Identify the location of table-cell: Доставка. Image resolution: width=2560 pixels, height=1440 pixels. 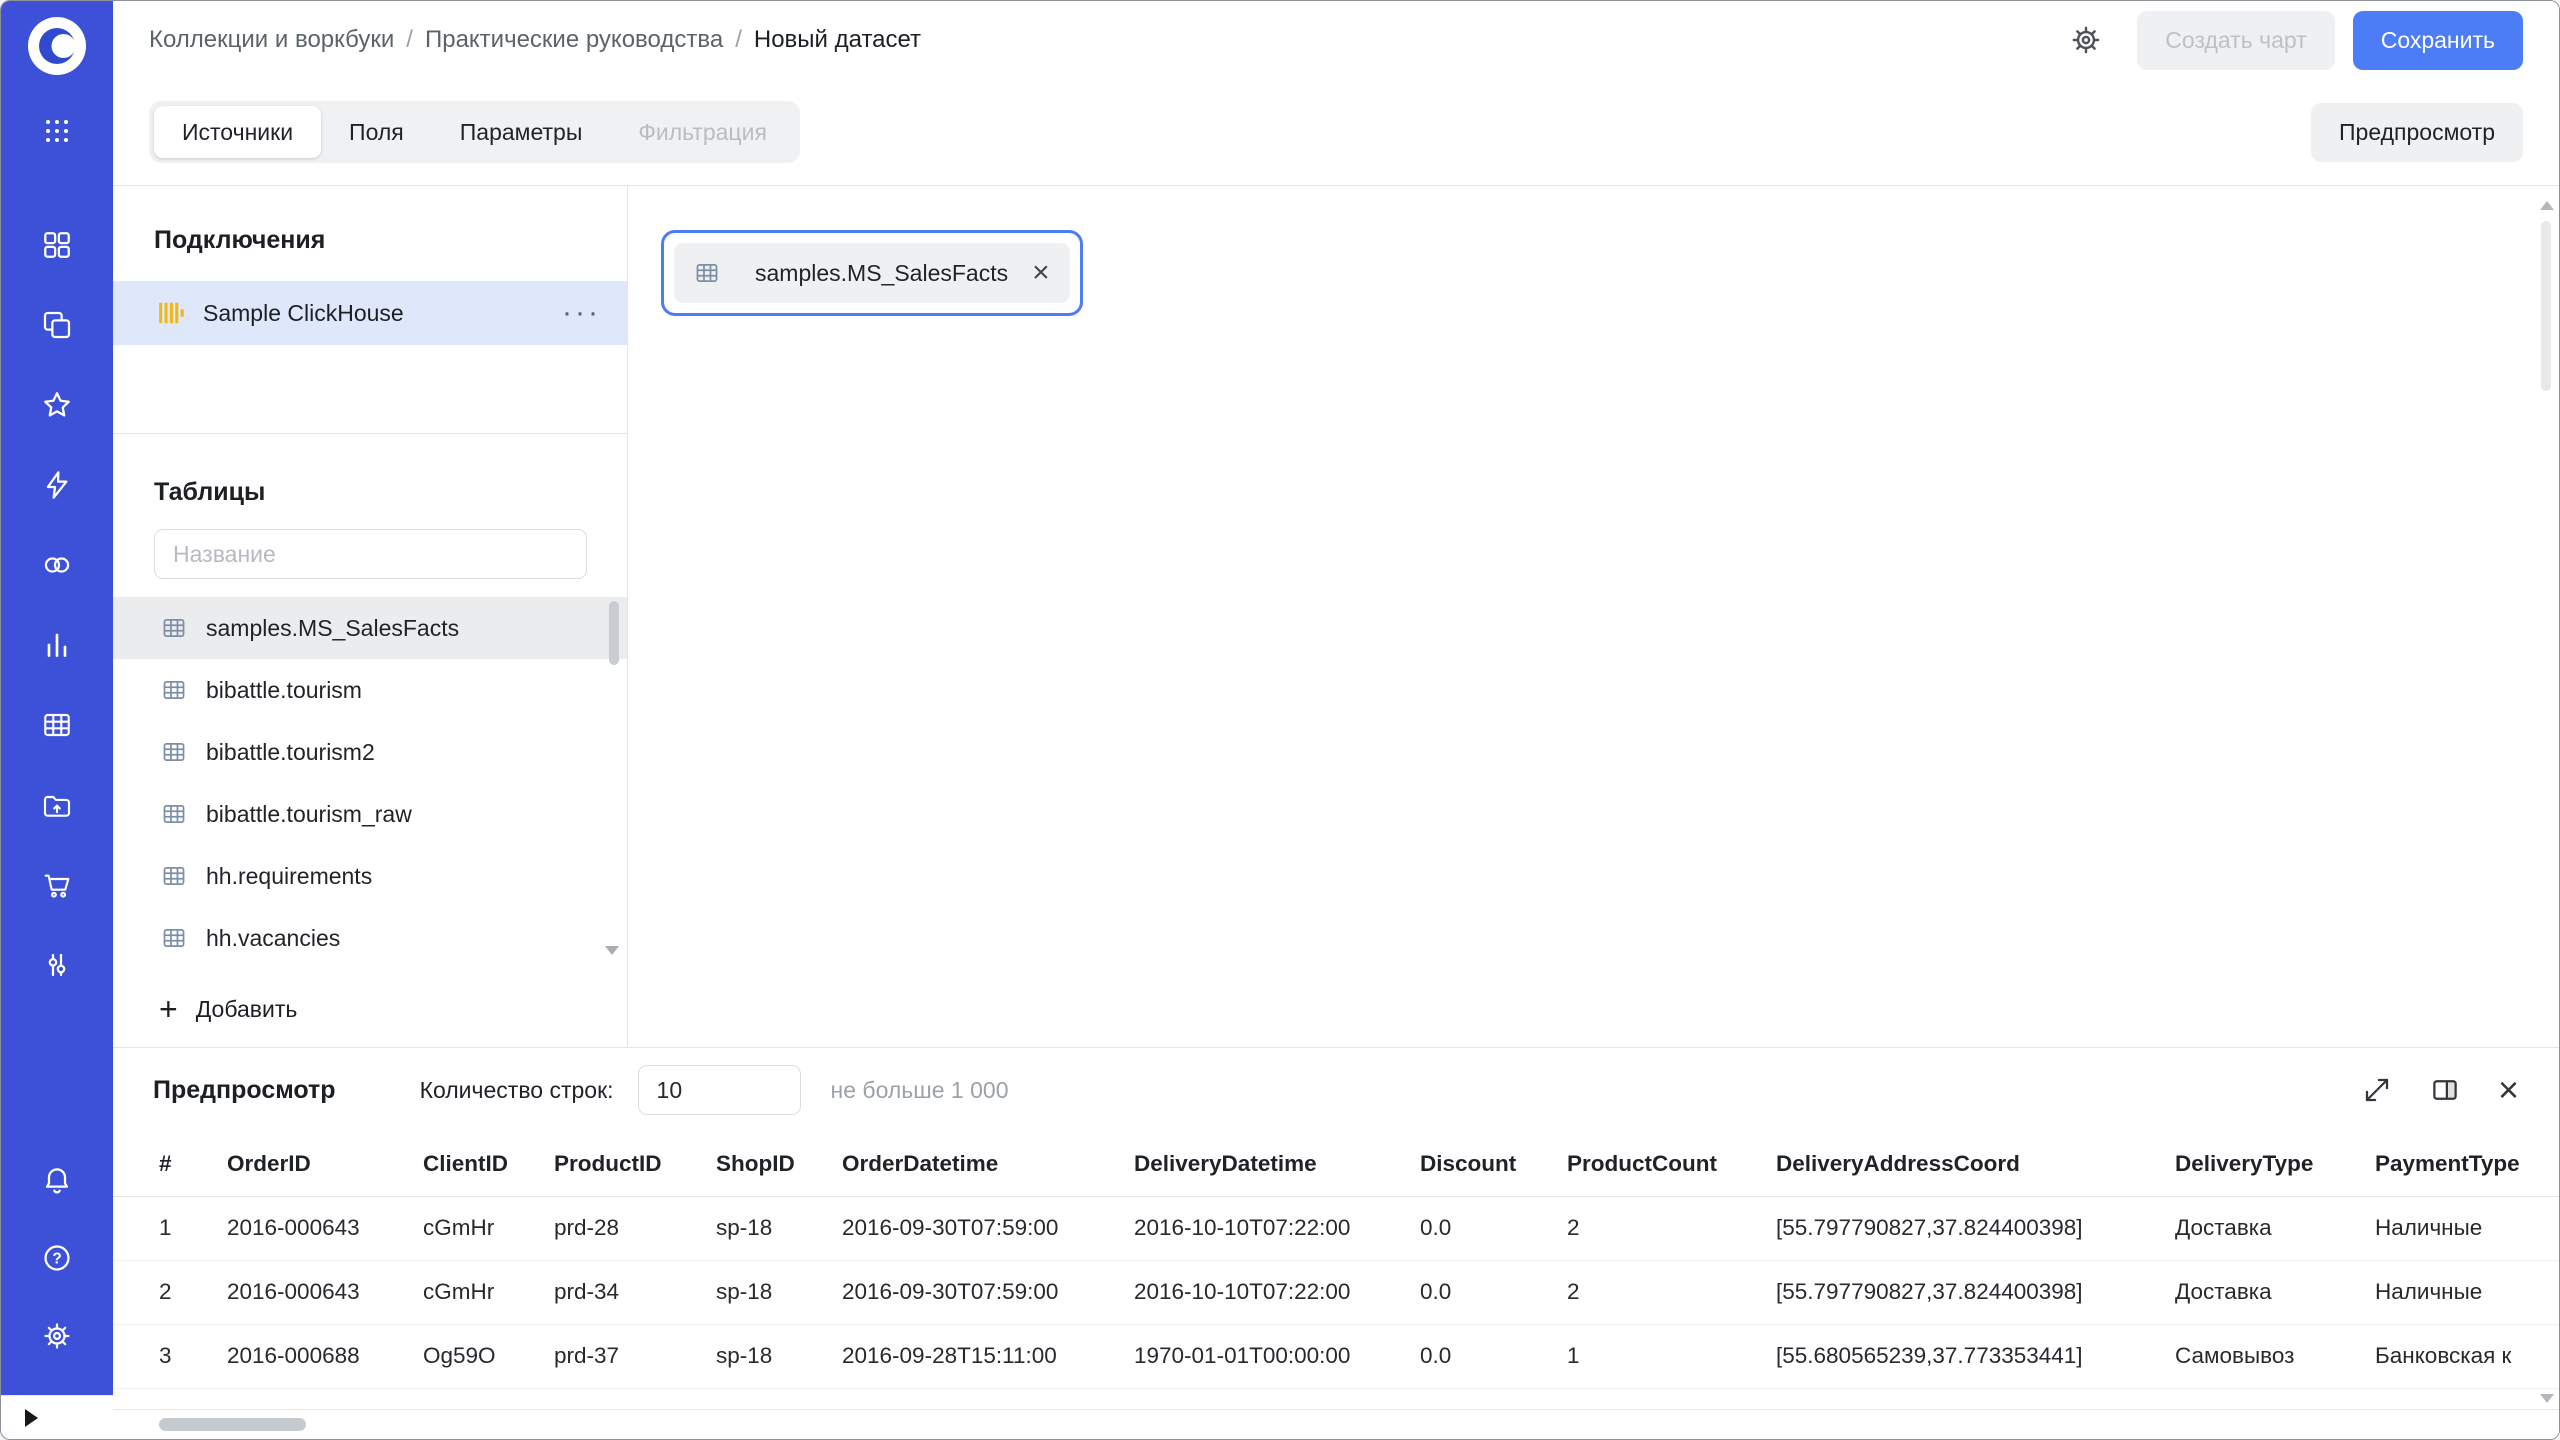
(2275, 1228).